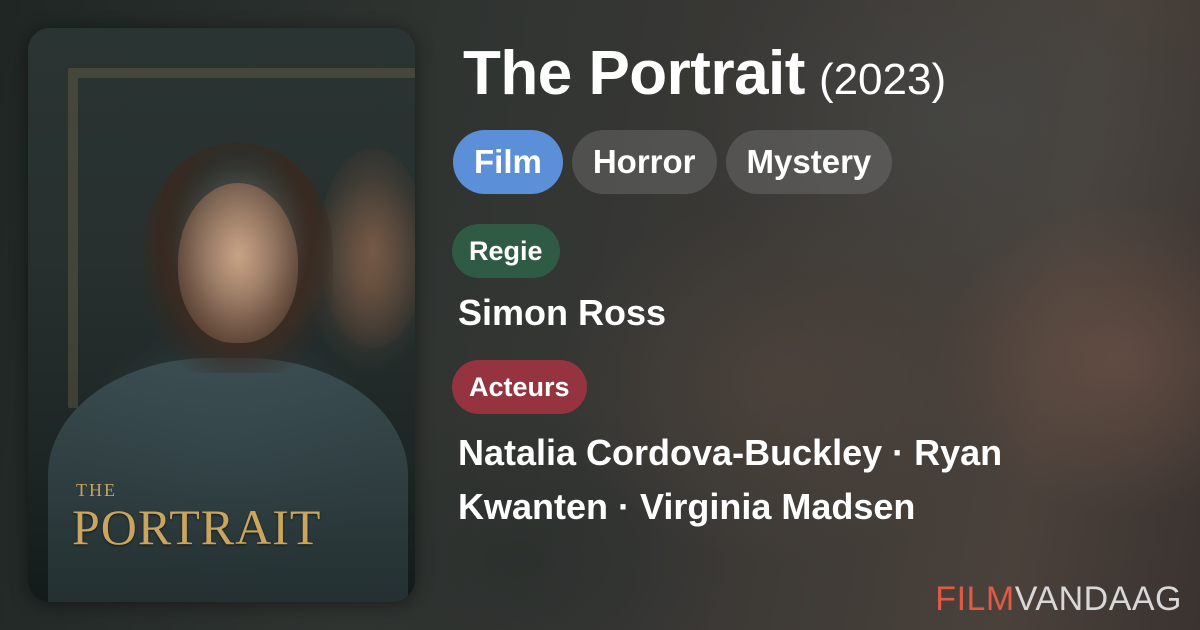 Image resolution: width=1200 pixels, height=630 pixels. I want to click on movie-title-row: The Portrait (2023), so click(704, 73).